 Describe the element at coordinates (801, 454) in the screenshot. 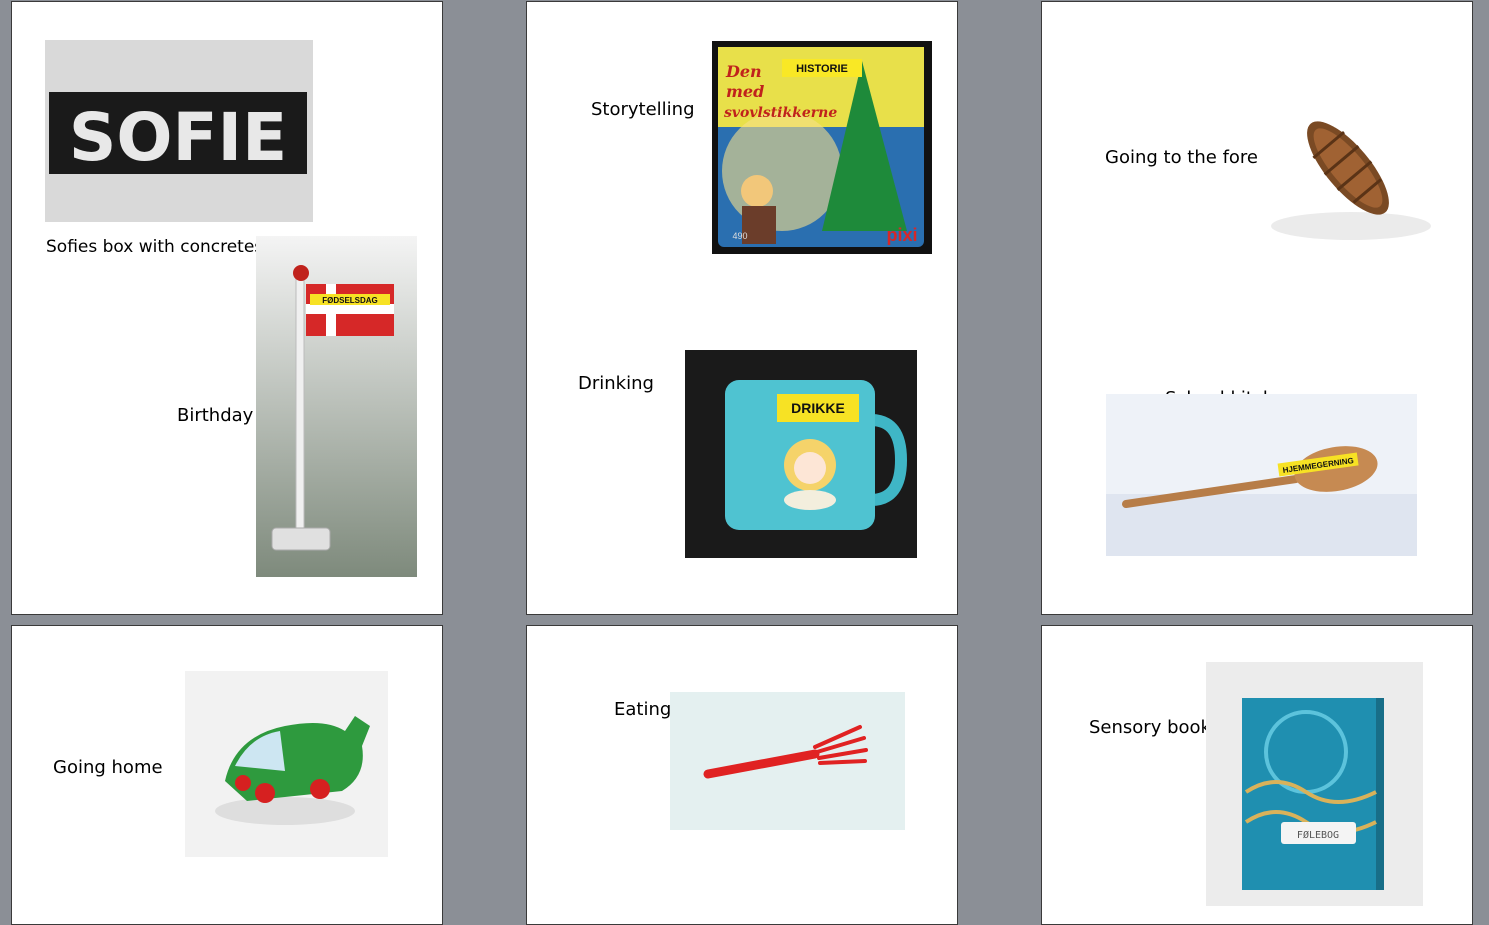

I see `cup-photo: DRIKKE` at that location.